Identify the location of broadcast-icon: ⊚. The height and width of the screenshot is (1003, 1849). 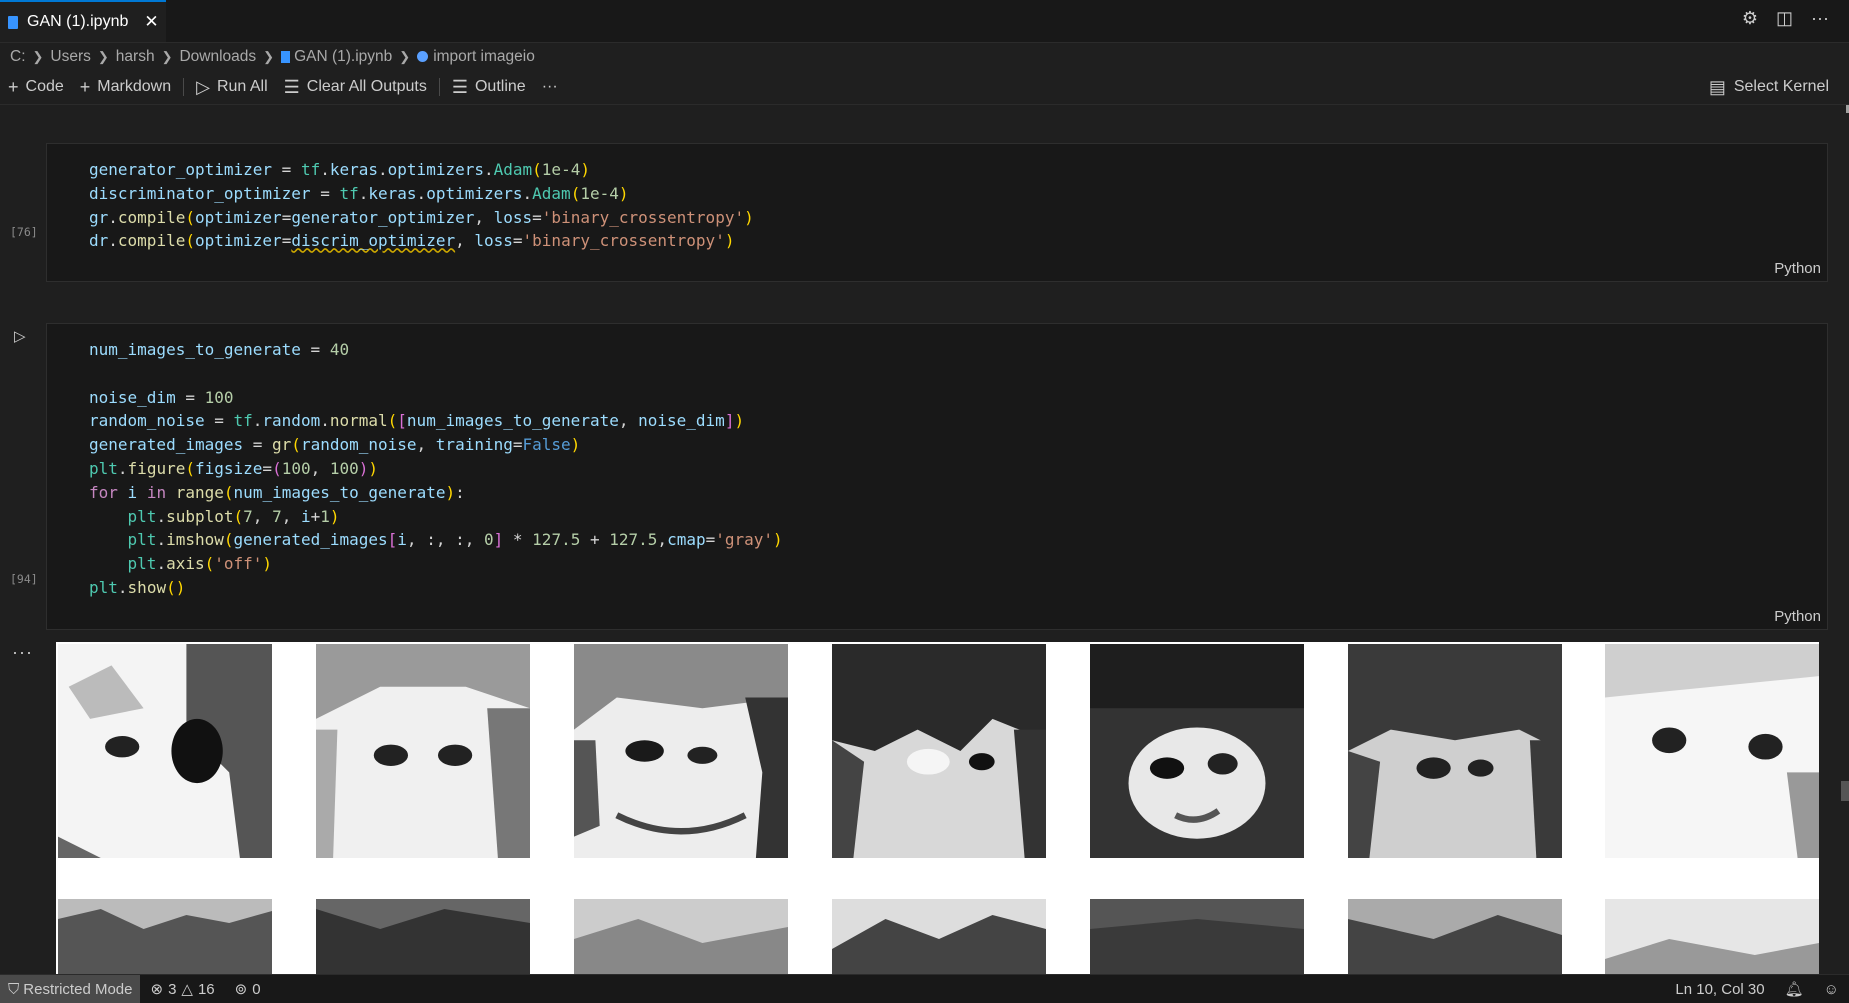
(241, 989).